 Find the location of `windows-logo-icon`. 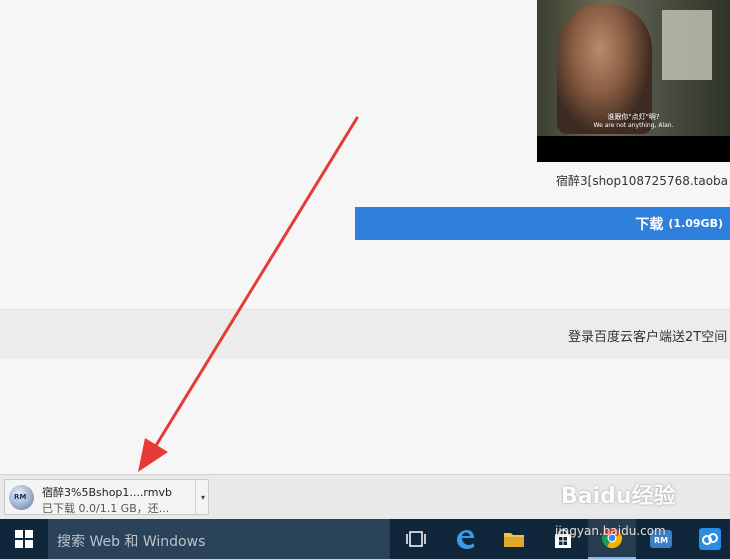

windows-logo-icon is located at coordinates (24, 539).